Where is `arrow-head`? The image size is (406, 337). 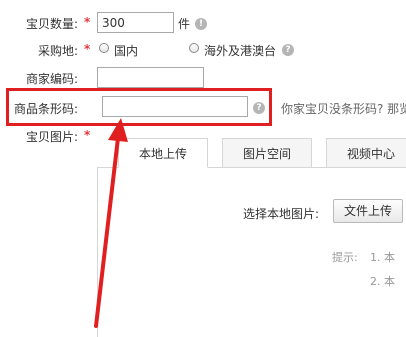 arrow-head is located at coordinates (118, 130).